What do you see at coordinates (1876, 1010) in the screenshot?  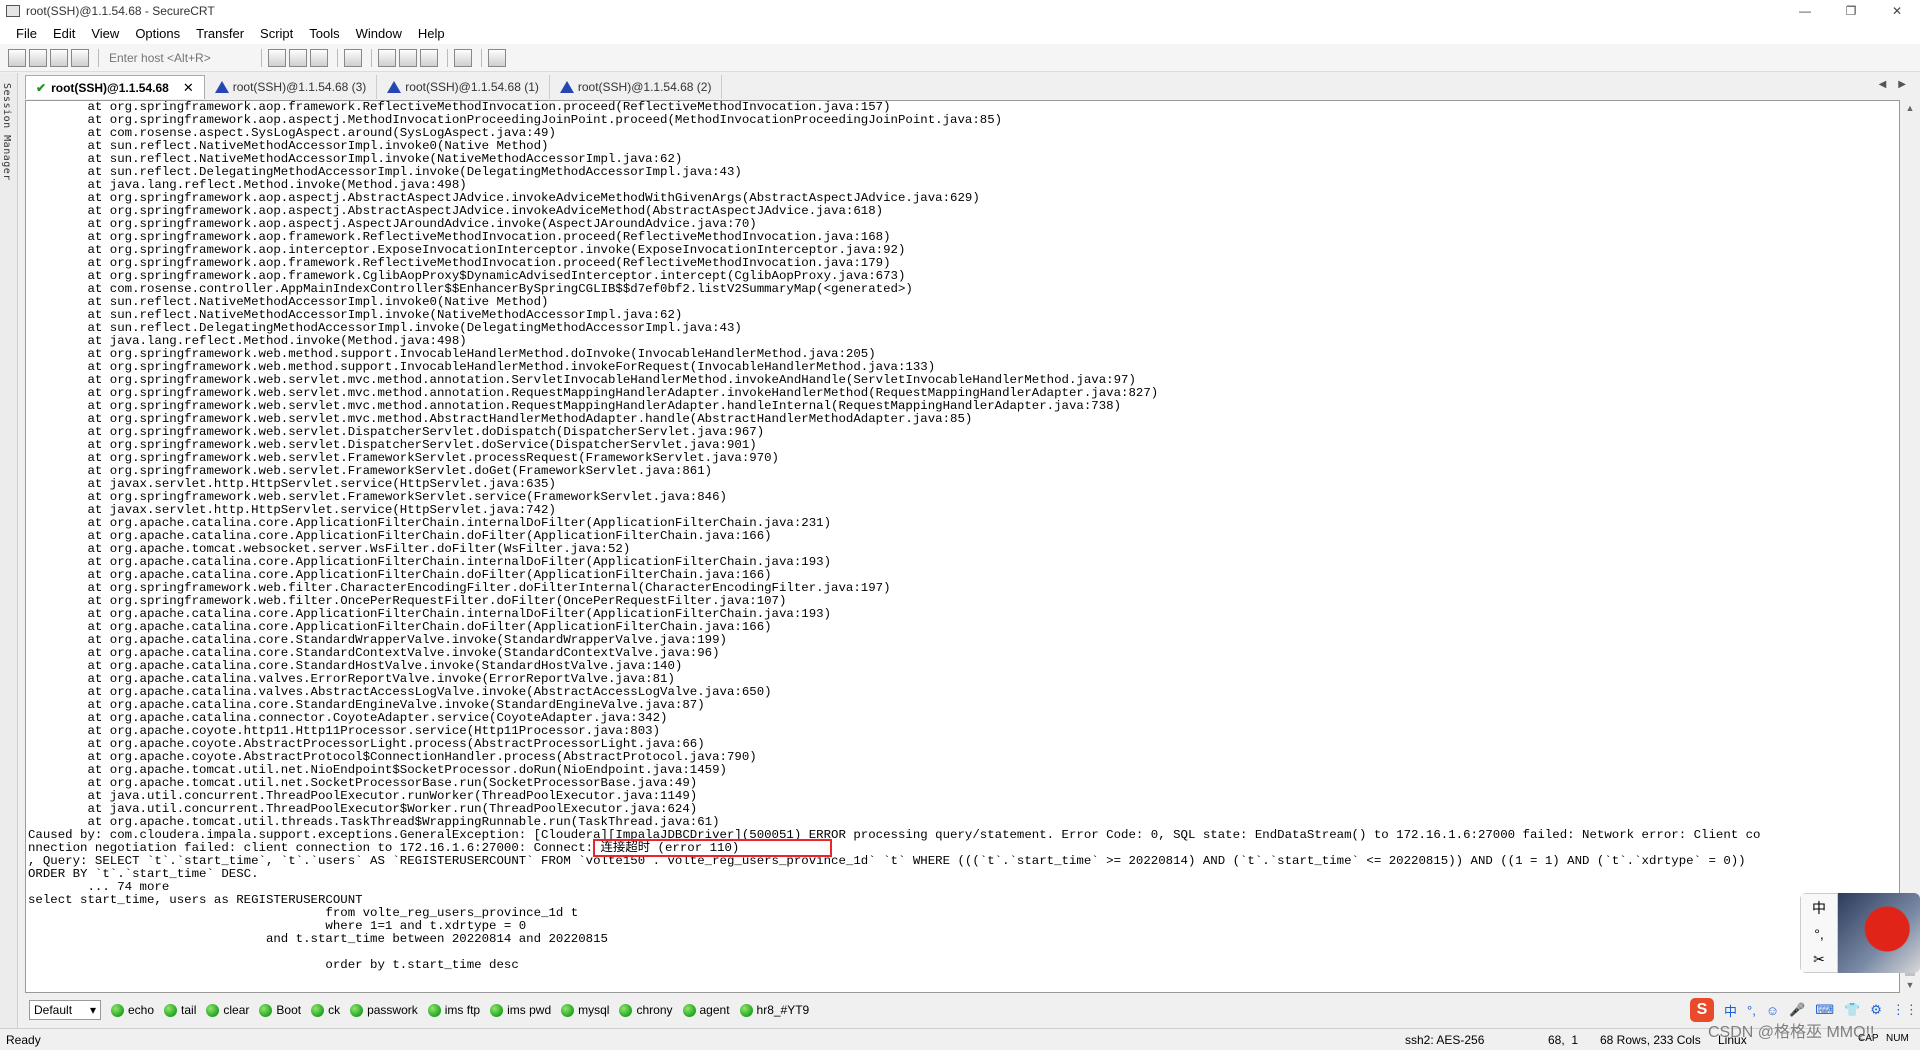 I see `ime-settings-icon: ⚙` at bounding box center [1876, 1010].